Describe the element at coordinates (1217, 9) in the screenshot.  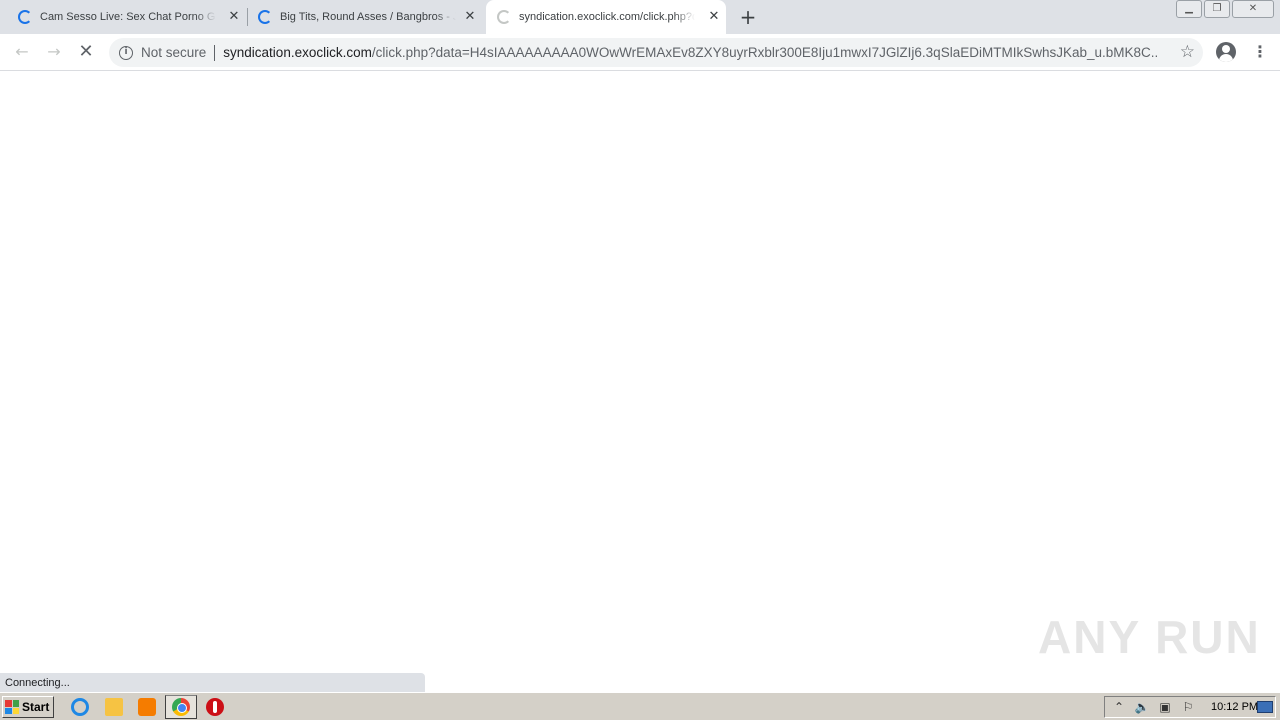
I see `restore-icon: ❐` at that location.